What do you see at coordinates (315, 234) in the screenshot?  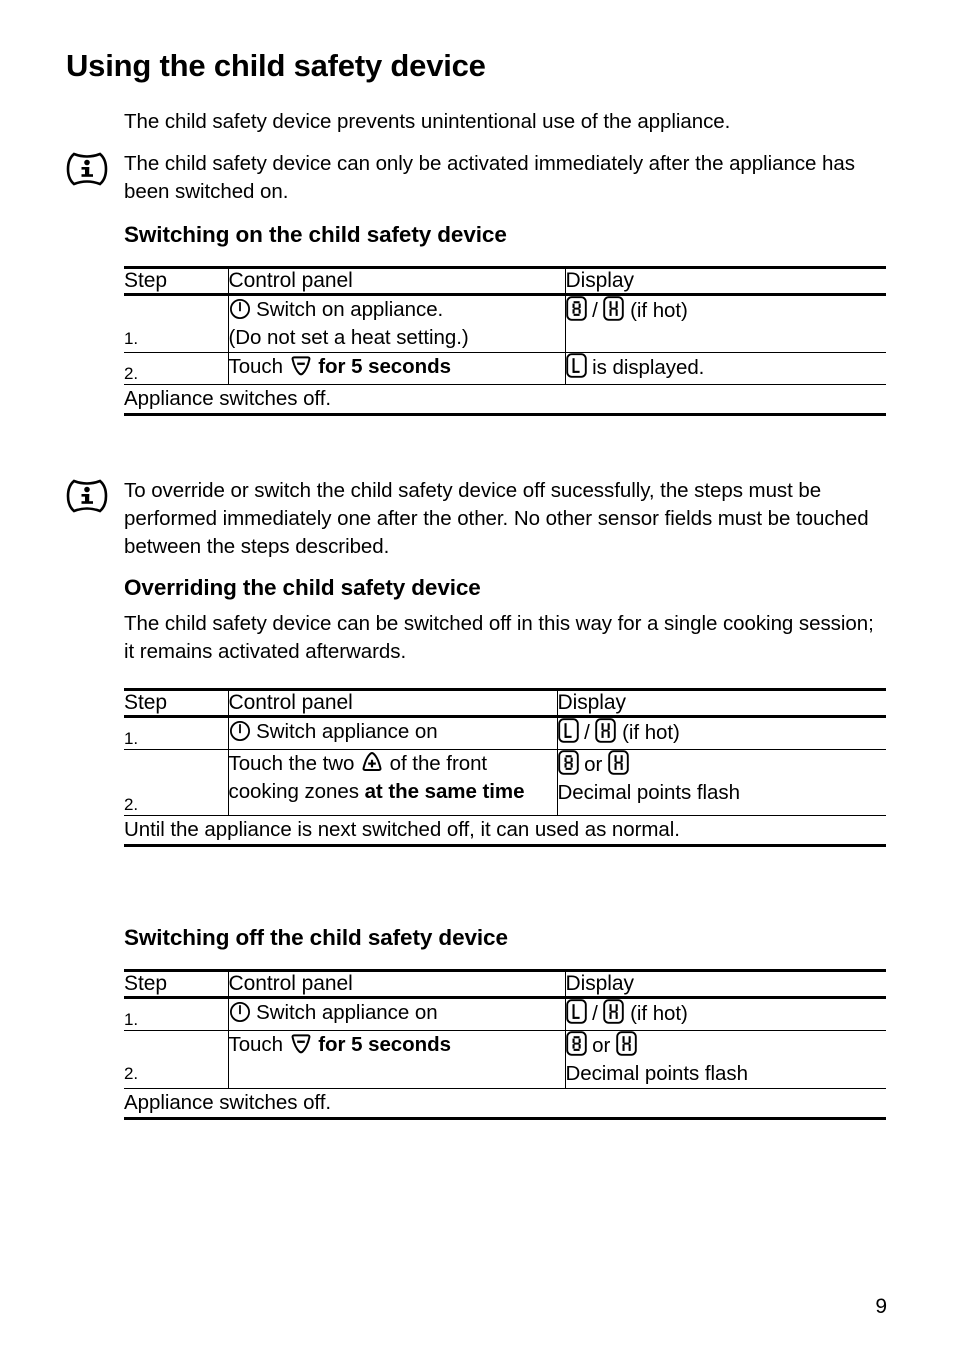 I see `section-heading-1: Switching on the child safety device` at bounding box center [315, 234].